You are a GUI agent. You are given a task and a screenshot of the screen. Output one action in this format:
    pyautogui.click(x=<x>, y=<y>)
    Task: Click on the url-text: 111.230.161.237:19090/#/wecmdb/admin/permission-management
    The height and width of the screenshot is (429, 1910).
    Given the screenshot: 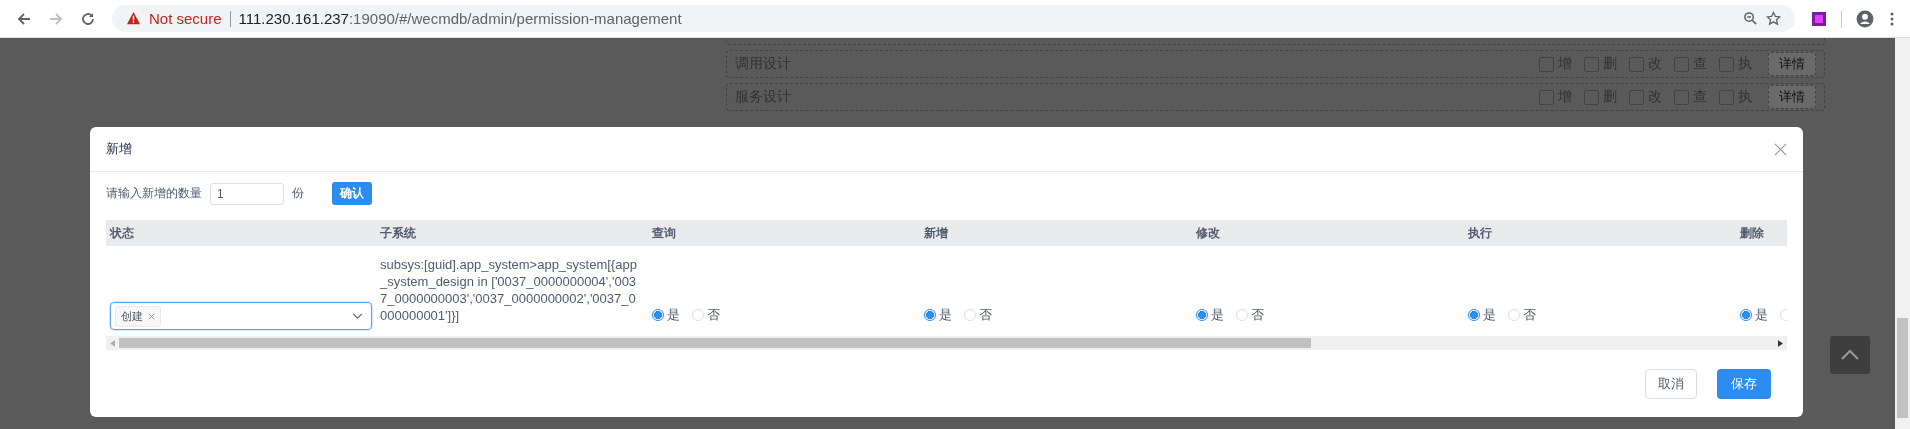 What is the action you would take?
    pyautogui.click(x=460, y=18)
    